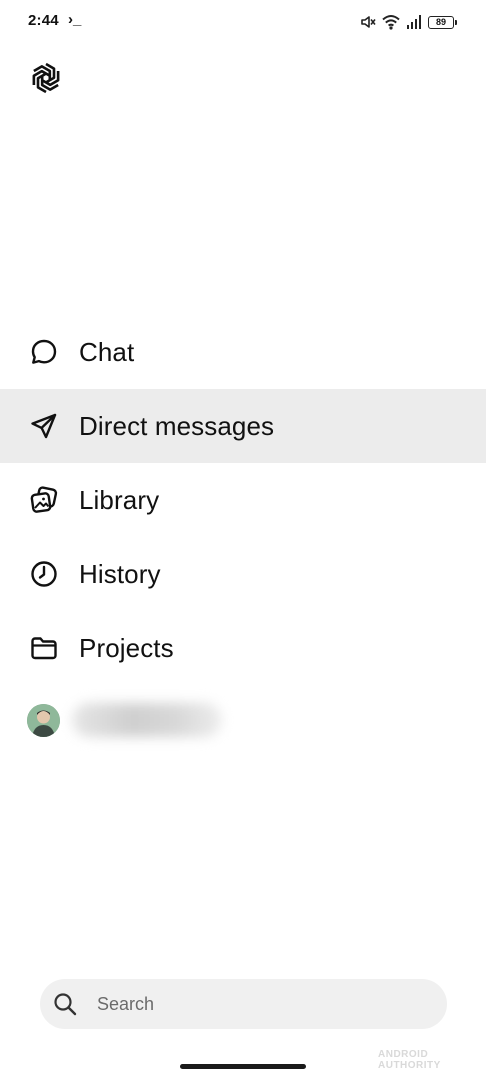 This screenshot has width=486, height=1080. What do you see at coordinates (119, 499) in the screenshot?
I see `nav-label-library: Library` at bounding box center [119, 499].